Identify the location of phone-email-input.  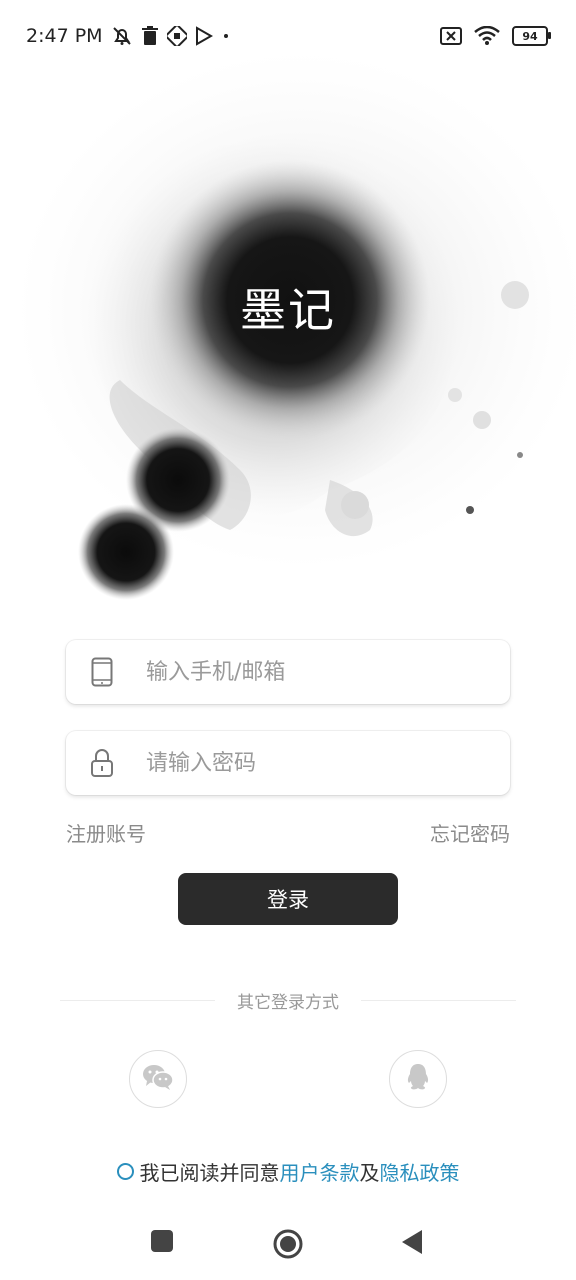
(316, 672).